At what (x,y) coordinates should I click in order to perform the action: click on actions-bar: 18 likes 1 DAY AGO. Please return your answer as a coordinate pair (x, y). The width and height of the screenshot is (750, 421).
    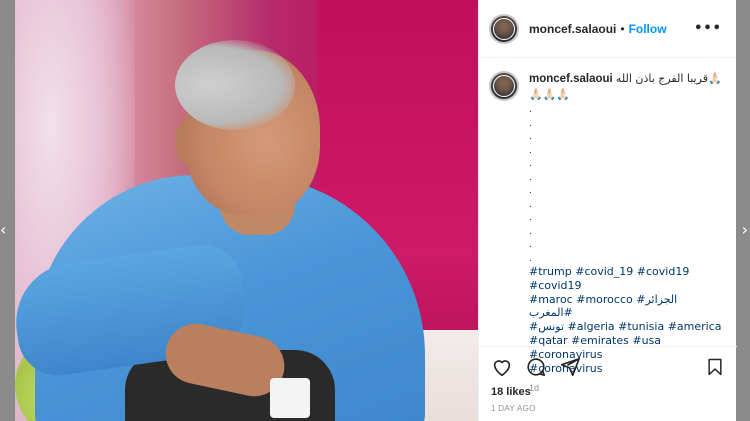
    Looking at the image, I should click on (608, 383).